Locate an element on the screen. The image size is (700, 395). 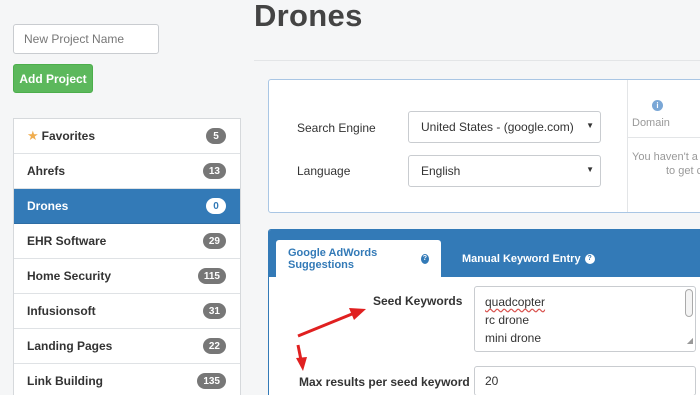
info-icon: i is located at coordinates (657, 105).